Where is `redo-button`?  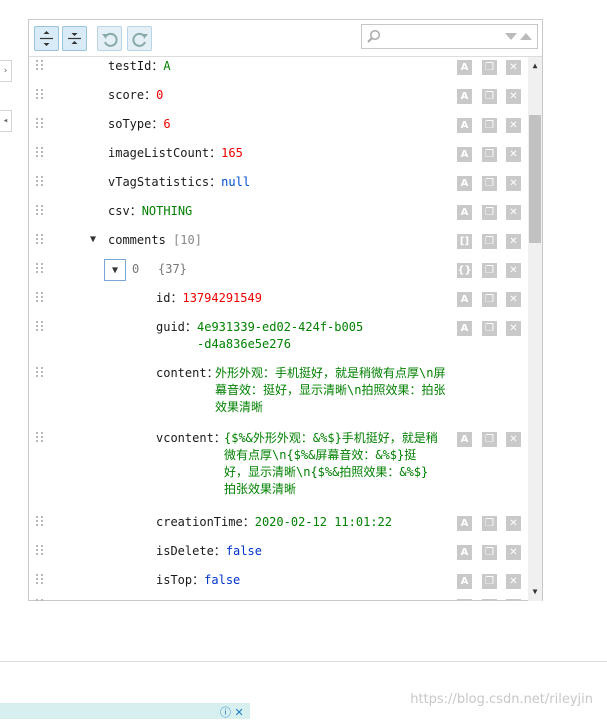
redo-button is located at coordinates (139, 38).